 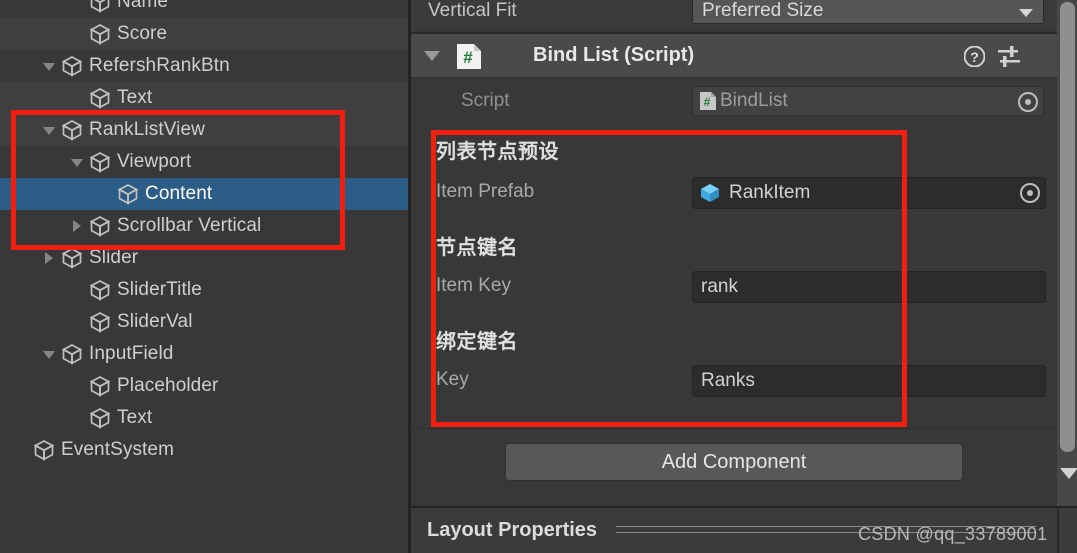 I want to click on hierarchy-item-eventsystem: EventSystem, so click(x=204, y=450).